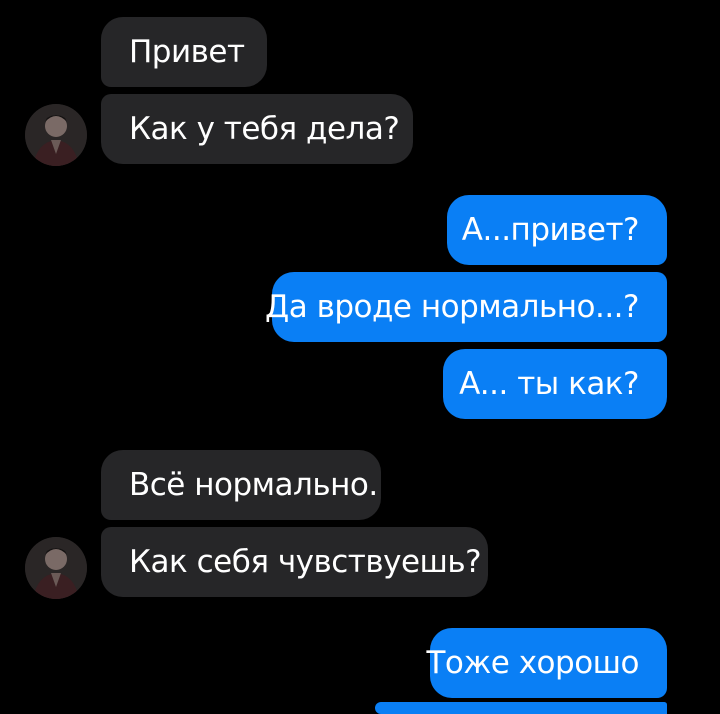 This screenshot has width=720, height=714. I want to click on incoming-message: Всё нормально., so click(241, 485).